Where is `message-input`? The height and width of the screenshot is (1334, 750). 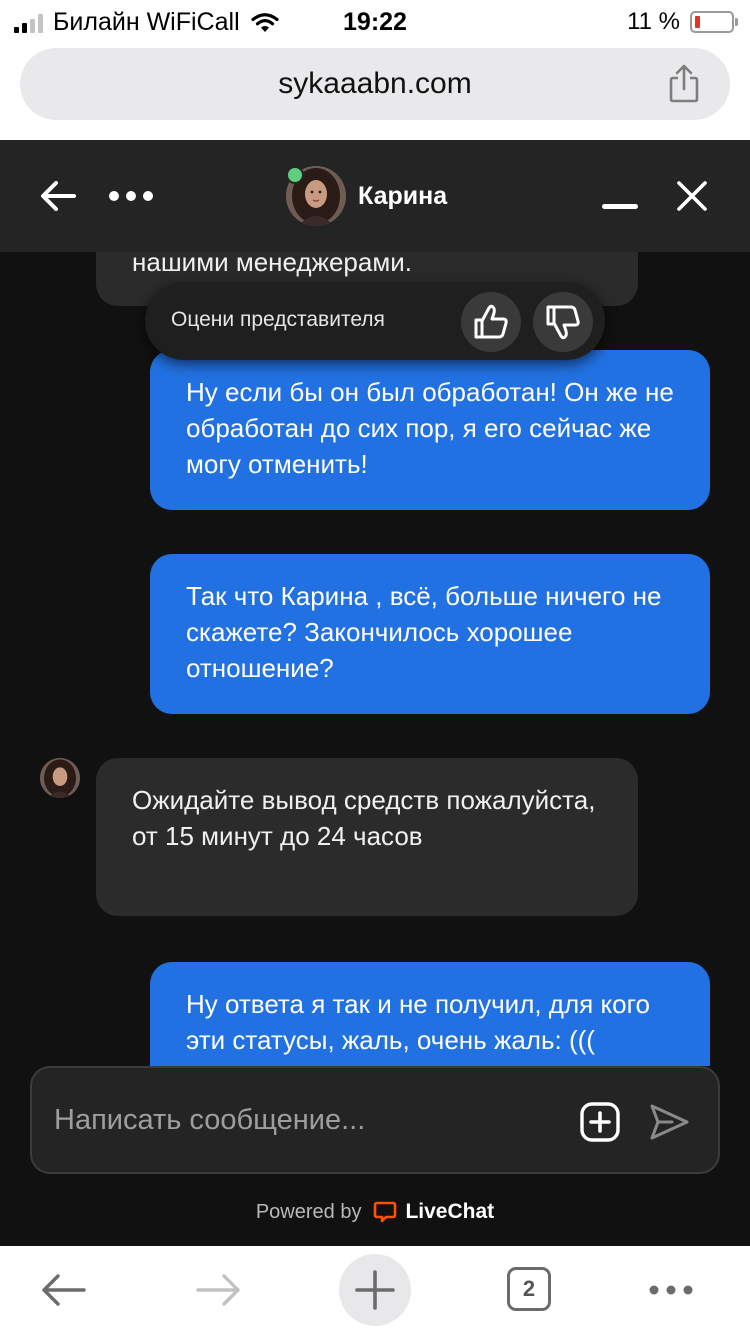
message-input is located at coordinates (294, 1120).